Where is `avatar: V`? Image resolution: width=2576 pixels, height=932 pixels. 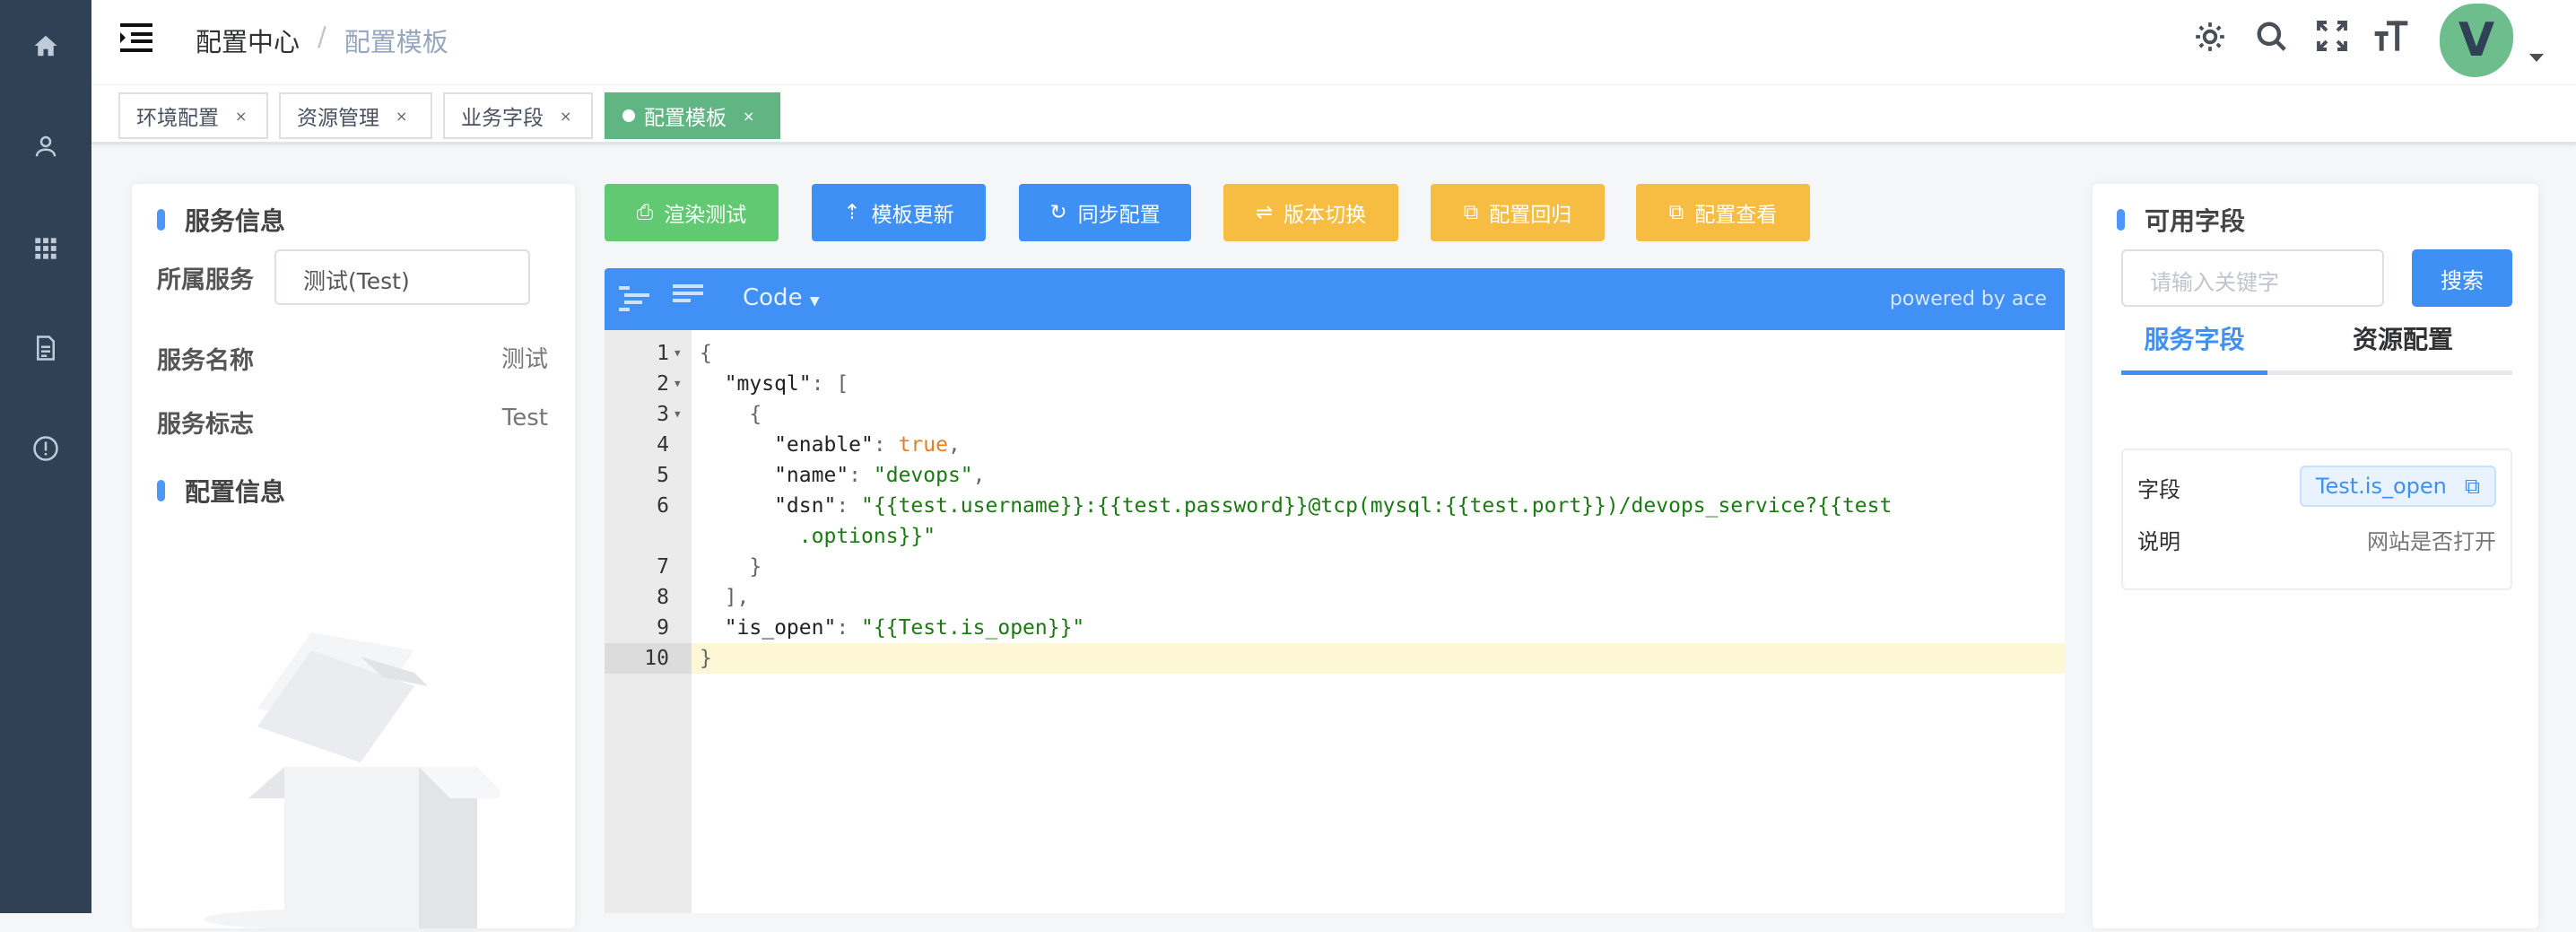
avatar: V is located at coordinates (2476, 40).